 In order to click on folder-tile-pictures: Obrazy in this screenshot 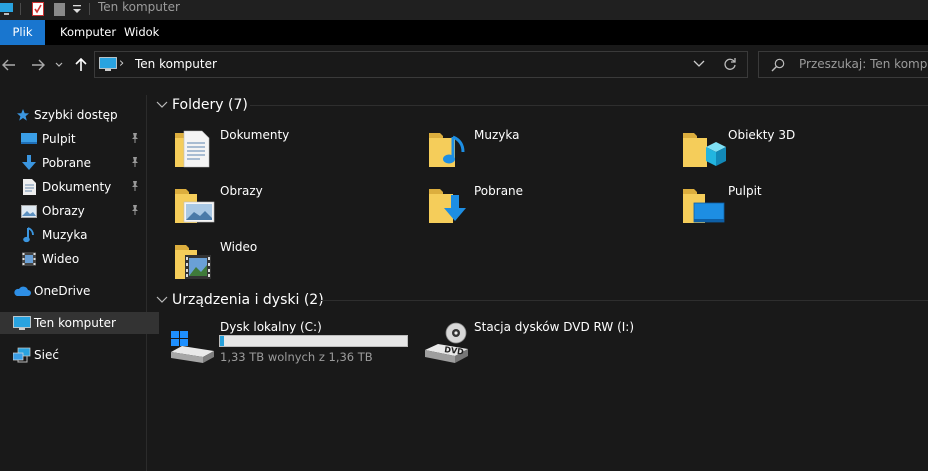, I will do `click(292, 206)`.